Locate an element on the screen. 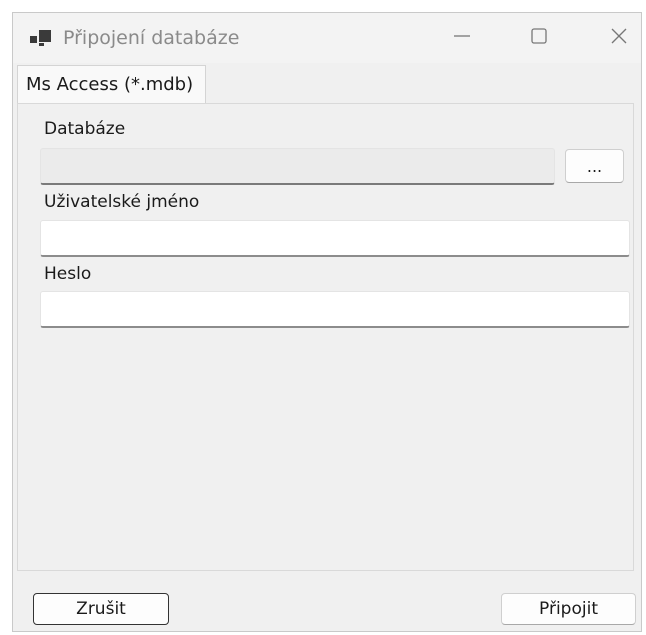  tab-label: Ms Access (*.mdb) is located at coordinates (110, 84).